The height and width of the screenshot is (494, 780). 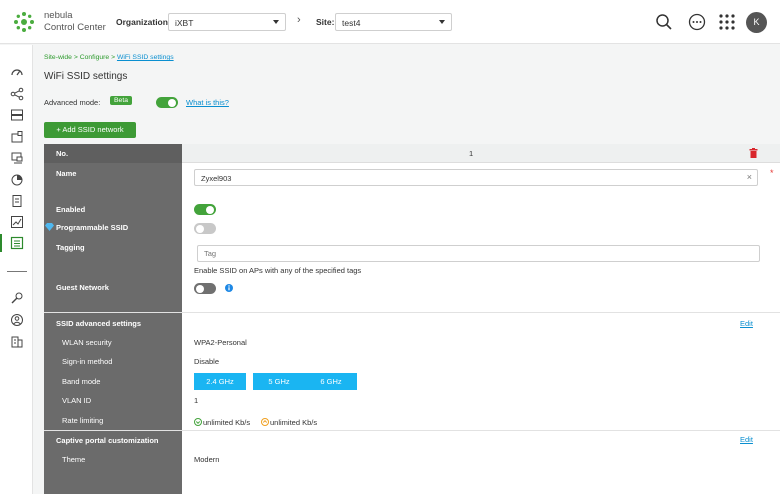 I want to click on tagging-label: Tagging, so click(x=70, y=247).